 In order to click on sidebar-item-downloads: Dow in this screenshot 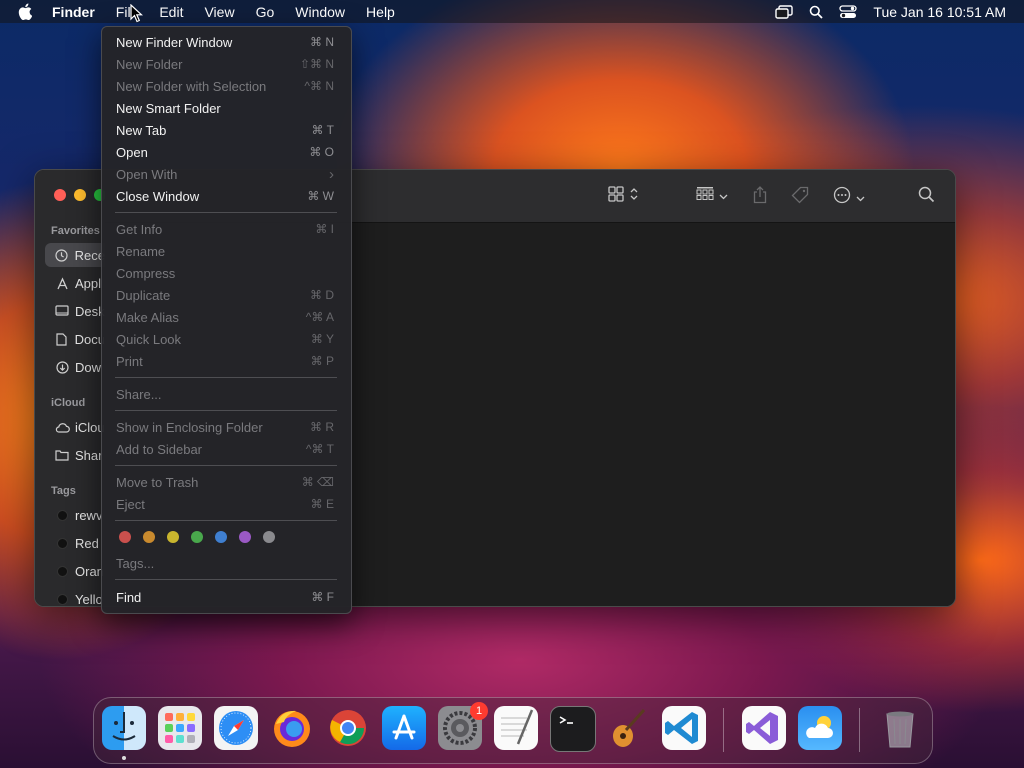, I will do `click(75, 367)`.